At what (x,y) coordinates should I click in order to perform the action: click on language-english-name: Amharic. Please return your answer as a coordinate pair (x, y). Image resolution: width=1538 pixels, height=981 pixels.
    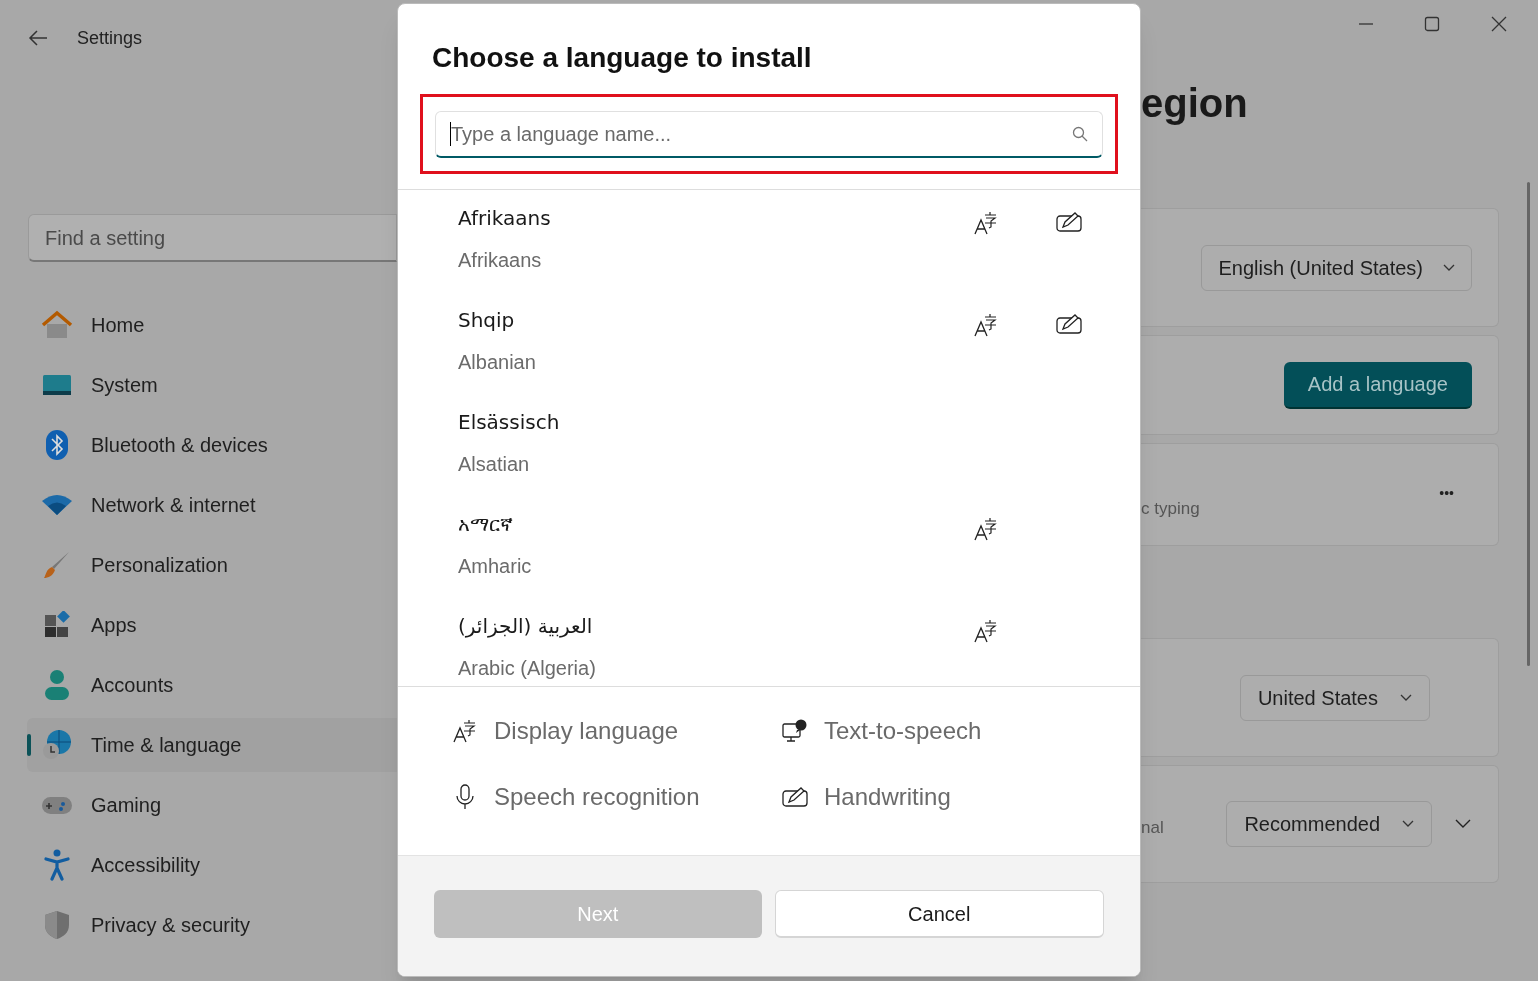
    Looking at the image, I should click on (495, 566).